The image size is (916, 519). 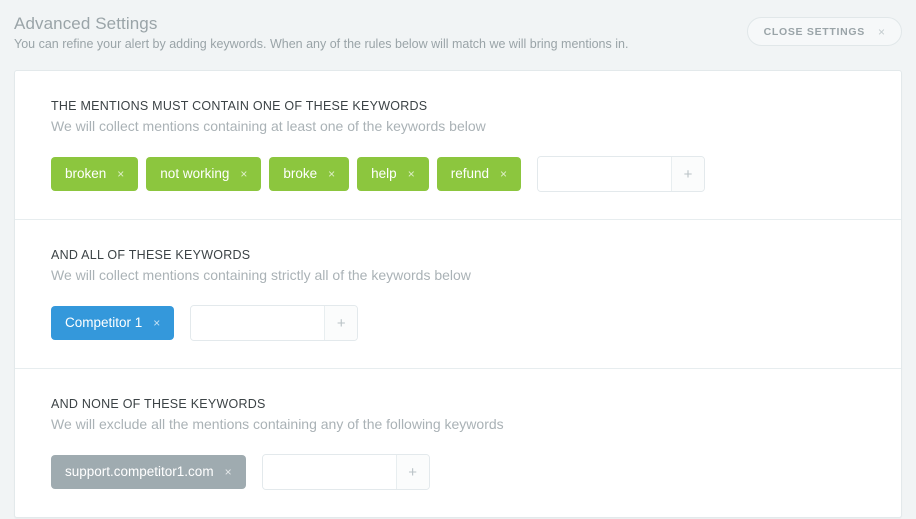 I want to click on keyword-tag-label: broken, so click(x=86, y=174).